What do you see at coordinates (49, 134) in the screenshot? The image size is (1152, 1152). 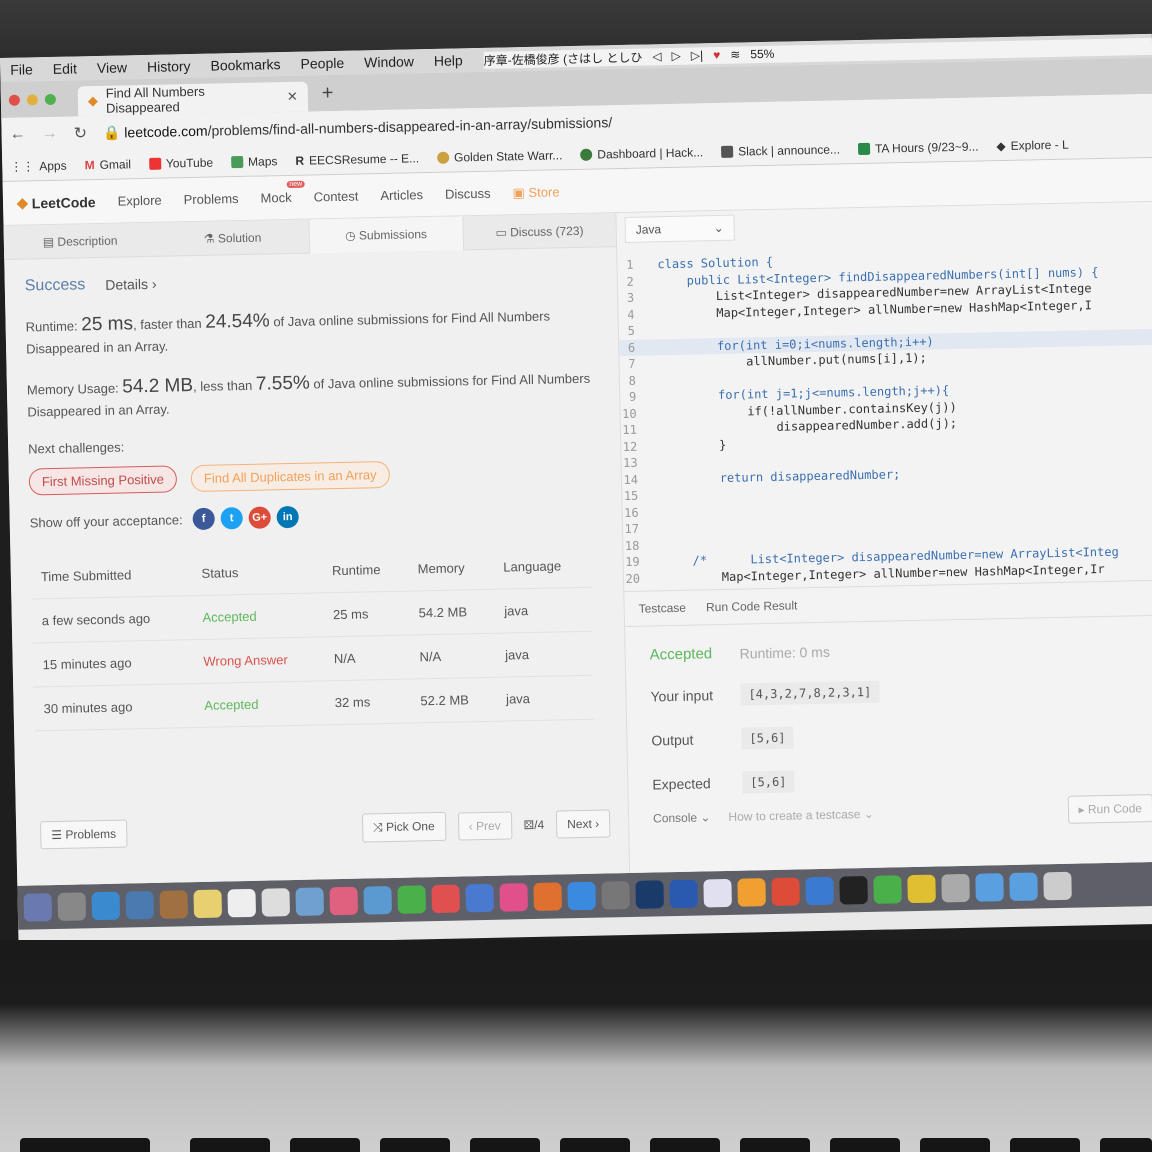 I see `forward-icon: →` at bounding box center [49, 134].